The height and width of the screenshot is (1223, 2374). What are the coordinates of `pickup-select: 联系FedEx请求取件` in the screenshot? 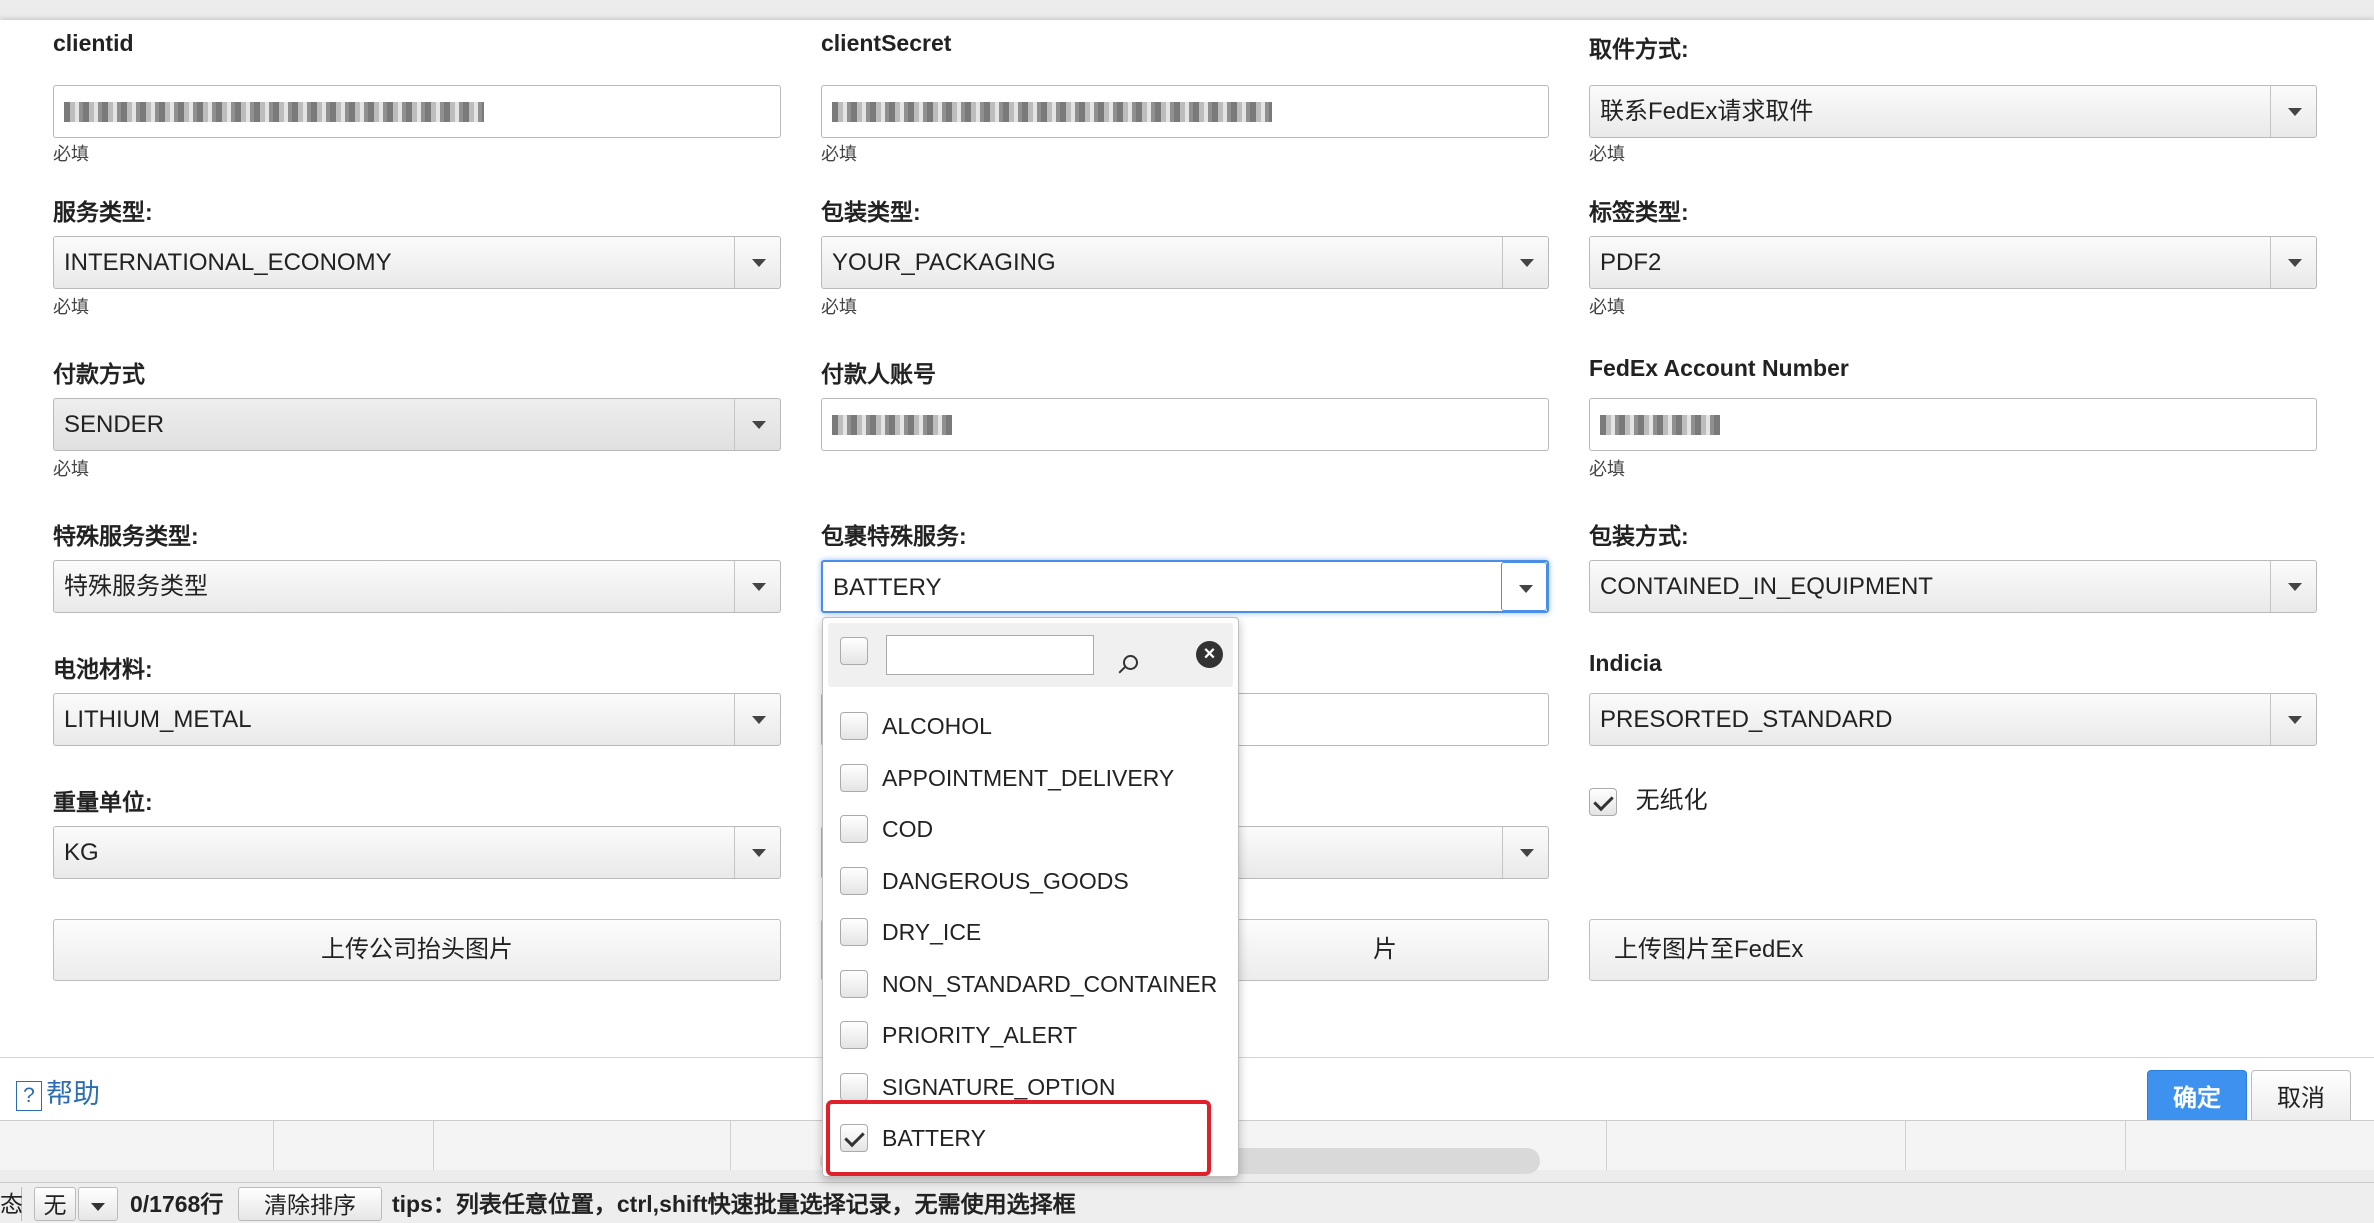 It's located at (1953, 111).